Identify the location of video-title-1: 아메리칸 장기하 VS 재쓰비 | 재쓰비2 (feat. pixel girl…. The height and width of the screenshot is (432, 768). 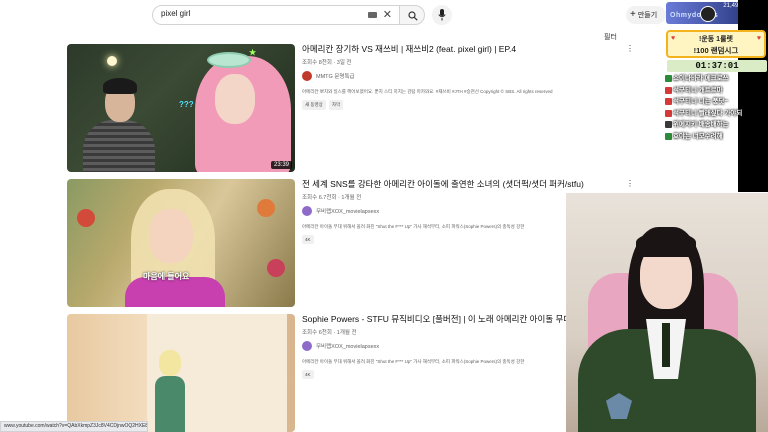
(462, 49).